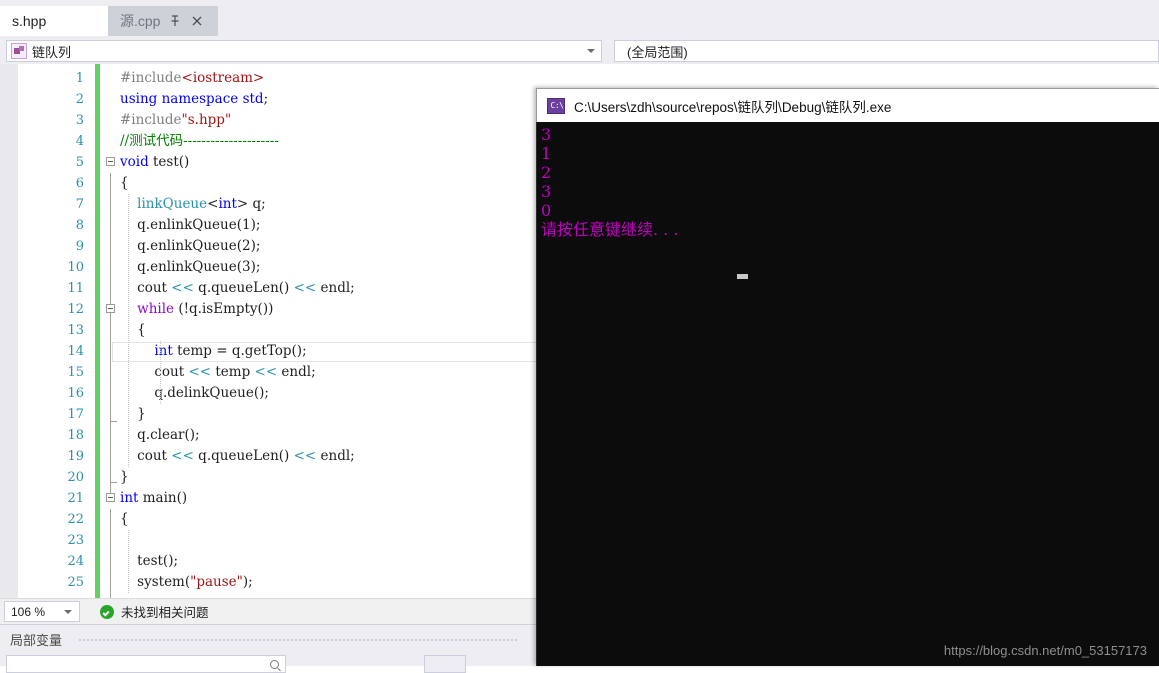 The height and width of the screenshot is (673, 1159). I want to click on code-line-text: int temp = q.getTop();, so click(230, 351).